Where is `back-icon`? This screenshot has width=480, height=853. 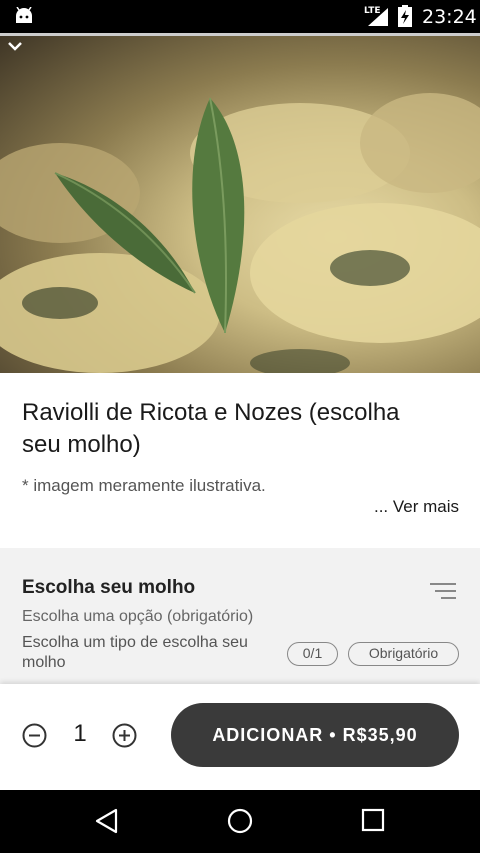
back-icon is located at coordinates (107, 821).